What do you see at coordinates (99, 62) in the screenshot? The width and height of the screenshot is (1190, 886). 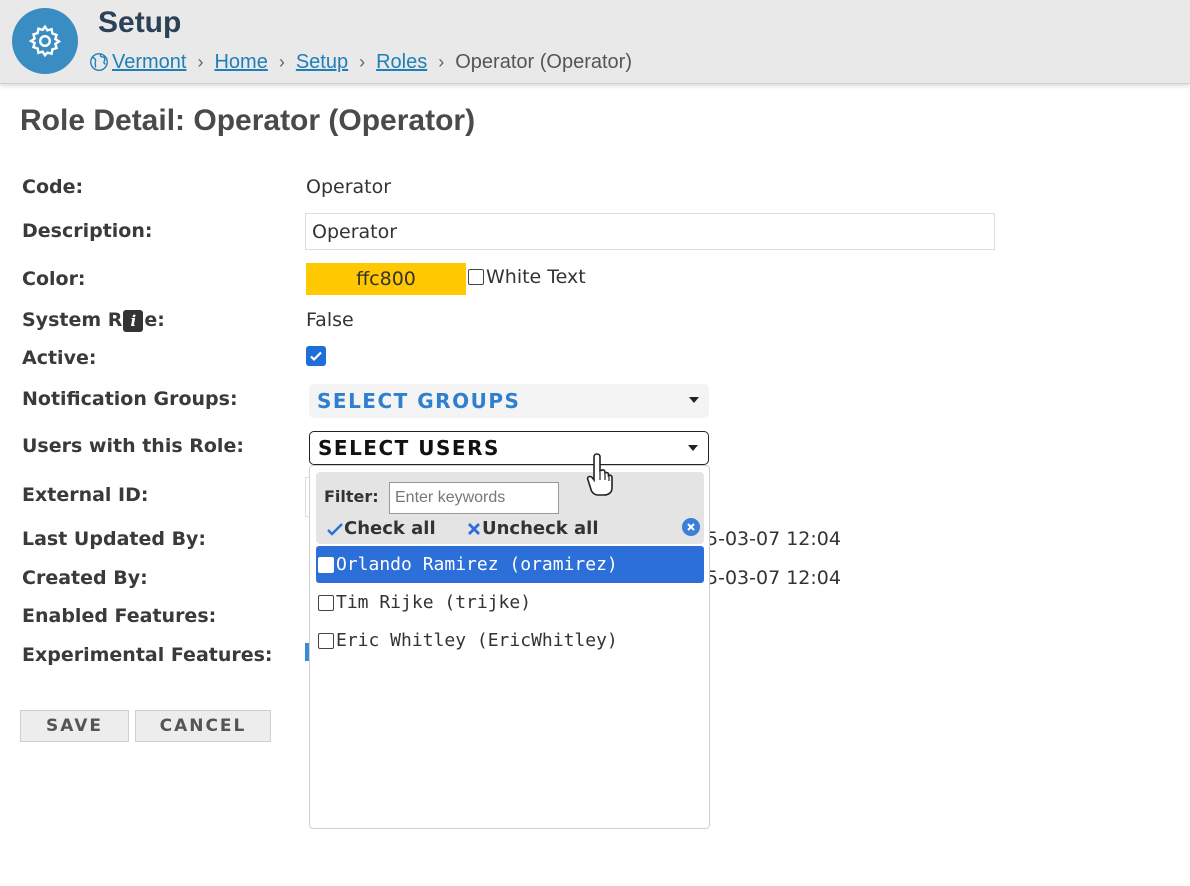 I see `globe-icon` at bounding box center [99, 62].